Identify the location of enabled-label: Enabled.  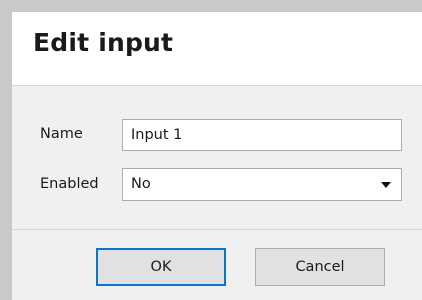
(69, 184).